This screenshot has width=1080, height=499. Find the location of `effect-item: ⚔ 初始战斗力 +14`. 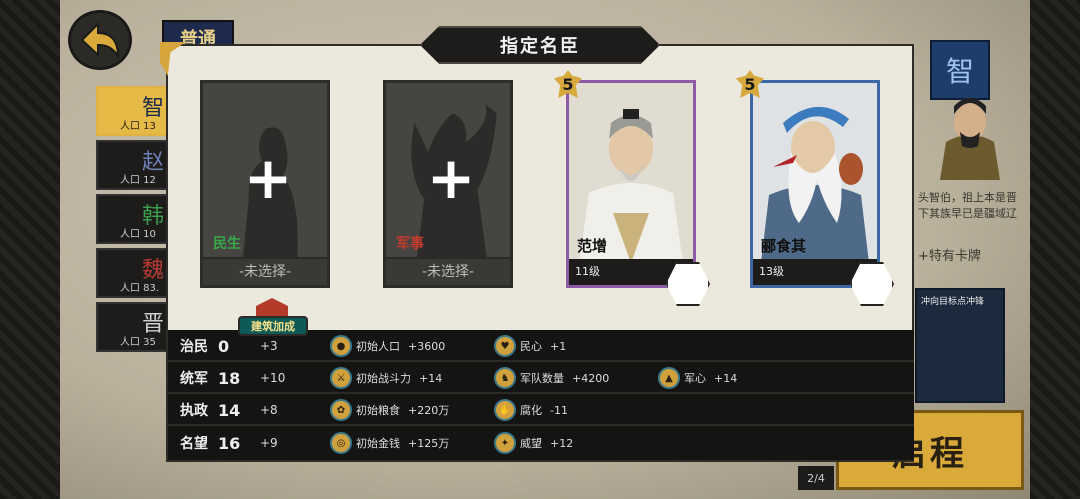

effect-item: ⚔ 初始战斗力 +14 is located at coordinates (386, 378).